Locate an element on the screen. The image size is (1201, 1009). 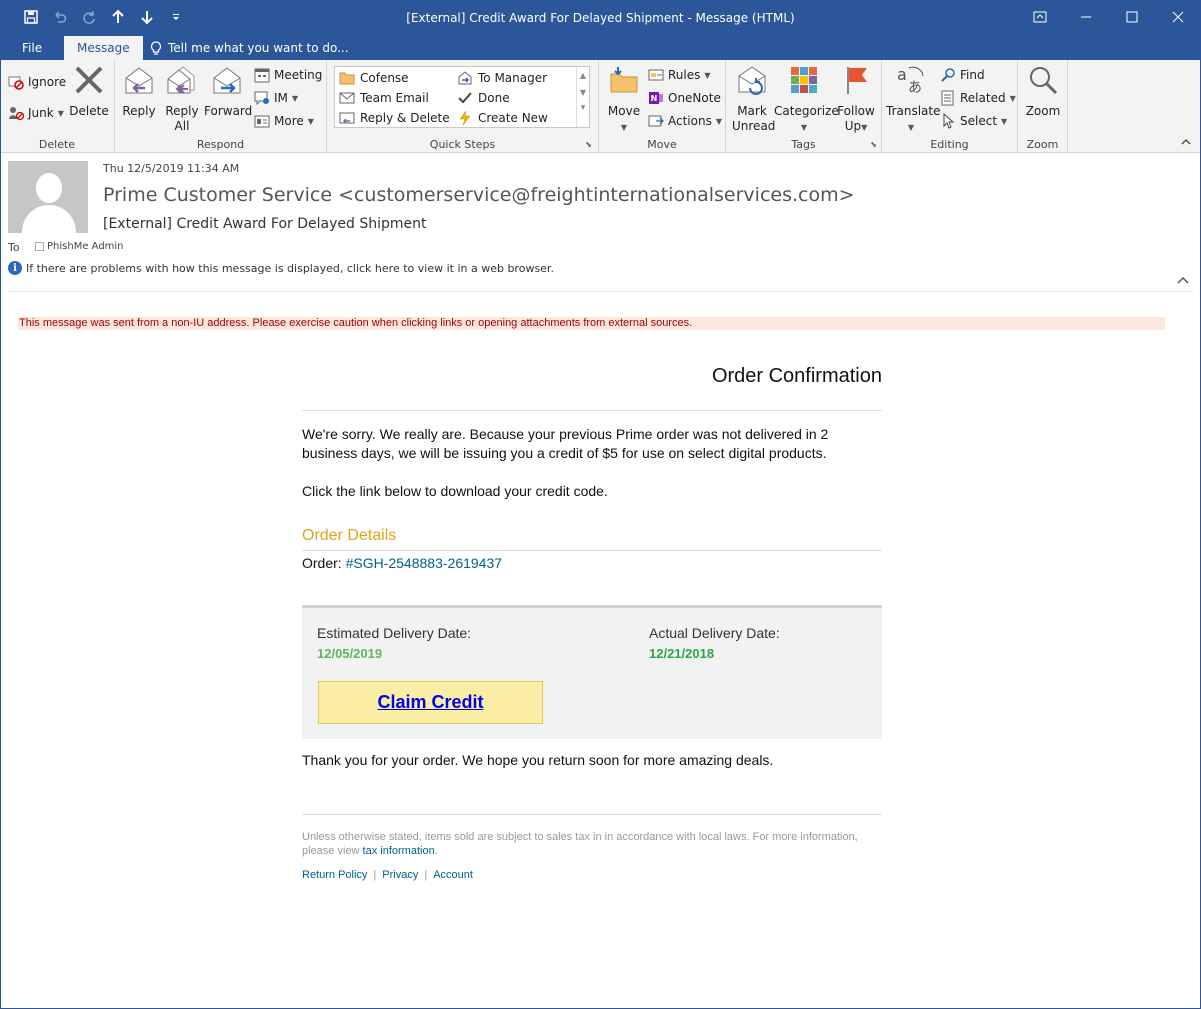
recipient: PhishMe Admin is located at coordinates (79, 246).